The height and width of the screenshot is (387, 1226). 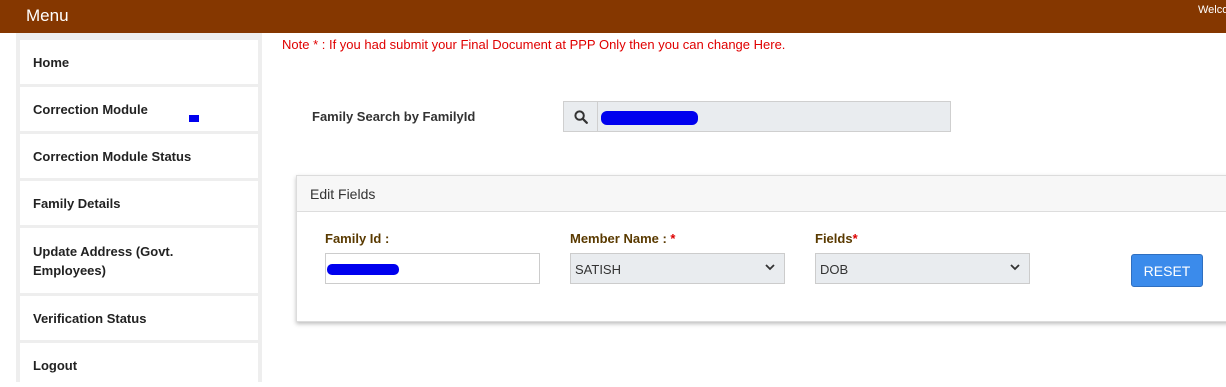 What do you see at coordinates (1167, 270) in the screenshot?
I see `reset-button: RESET` at bounding box center [1167, 270].